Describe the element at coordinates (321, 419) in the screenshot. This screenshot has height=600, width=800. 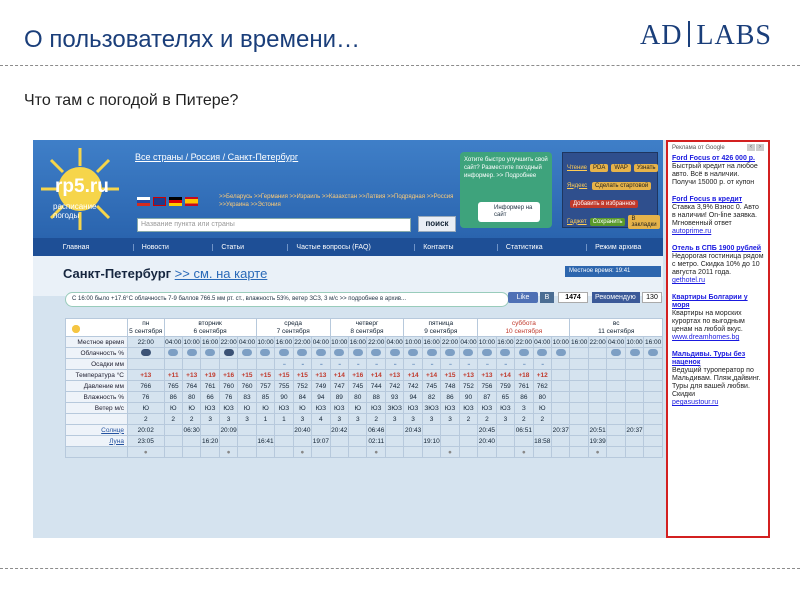
I see `wind-speed-cell: 4` at that location.